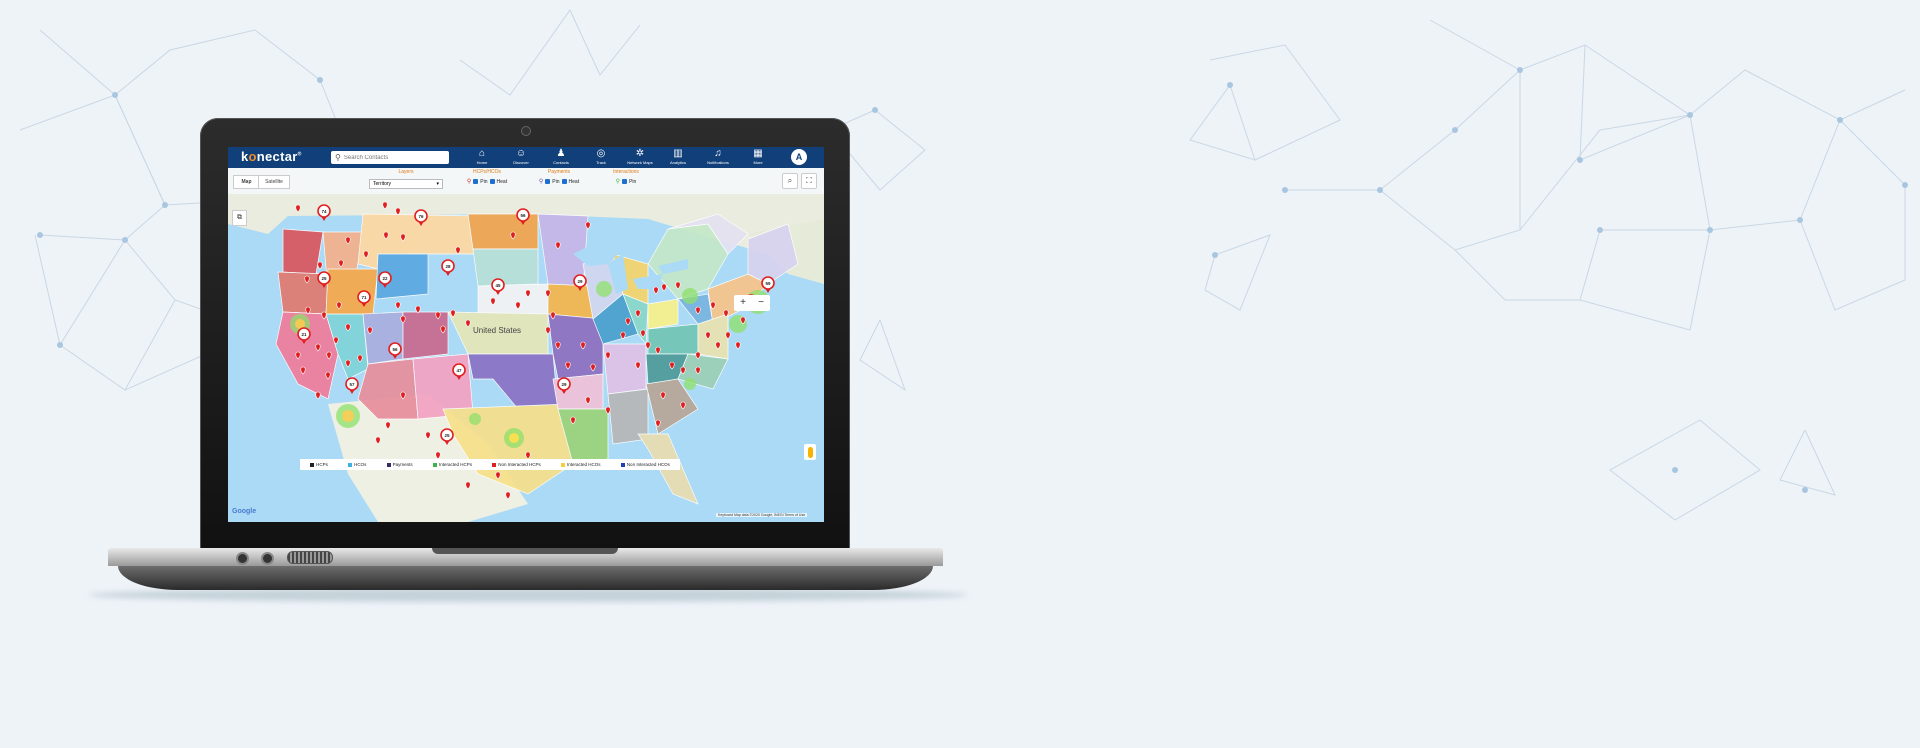 This screenshot has width=1920, height=748. I want to click on payments-label: Payments, so click(559, 172).